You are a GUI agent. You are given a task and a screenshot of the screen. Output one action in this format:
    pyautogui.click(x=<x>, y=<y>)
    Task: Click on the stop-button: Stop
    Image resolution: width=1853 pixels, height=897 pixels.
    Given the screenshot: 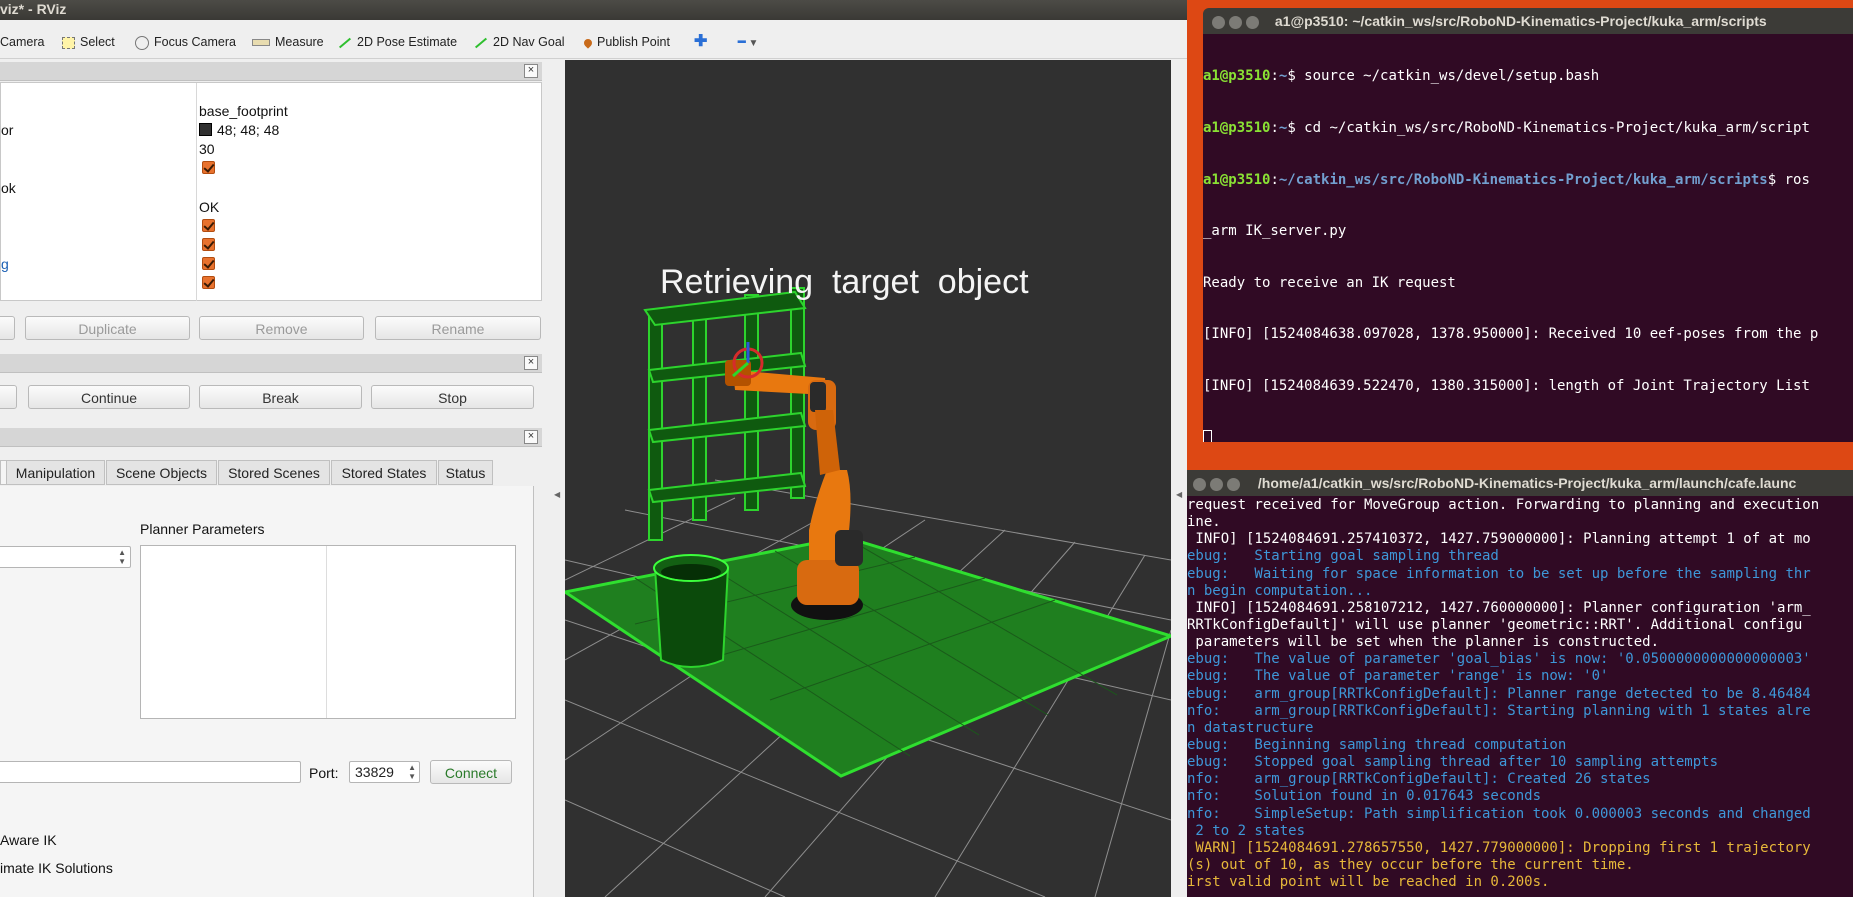 What is the action you would take?
    pyautogui.click(x=452, y=397)
    